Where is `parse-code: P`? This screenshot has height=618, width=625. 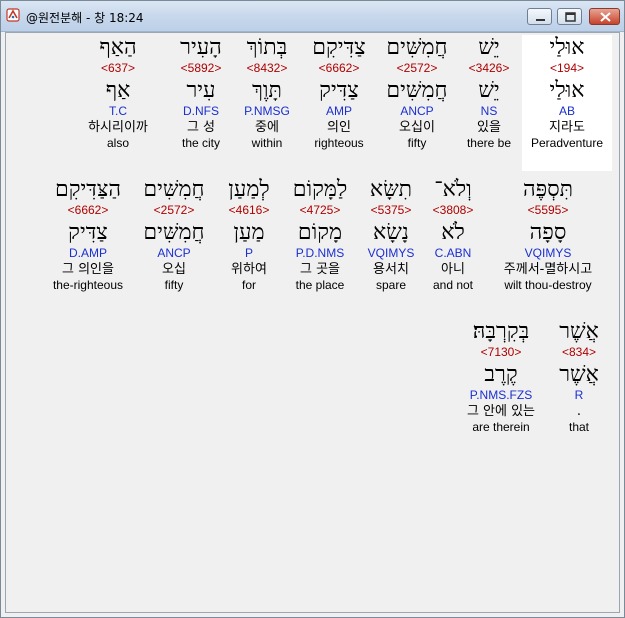 parse-code: P is located at coordinates (248, 253).